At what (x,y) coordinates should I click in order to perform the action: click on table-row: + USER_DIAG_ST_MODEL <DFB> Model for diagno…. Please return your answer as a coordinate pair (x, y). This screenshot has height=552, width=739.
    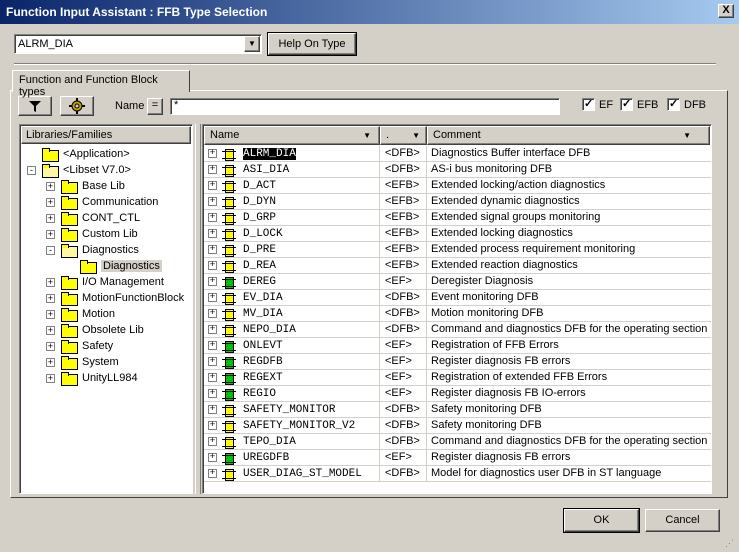
    Looking at the image, I should click on (457, 474).